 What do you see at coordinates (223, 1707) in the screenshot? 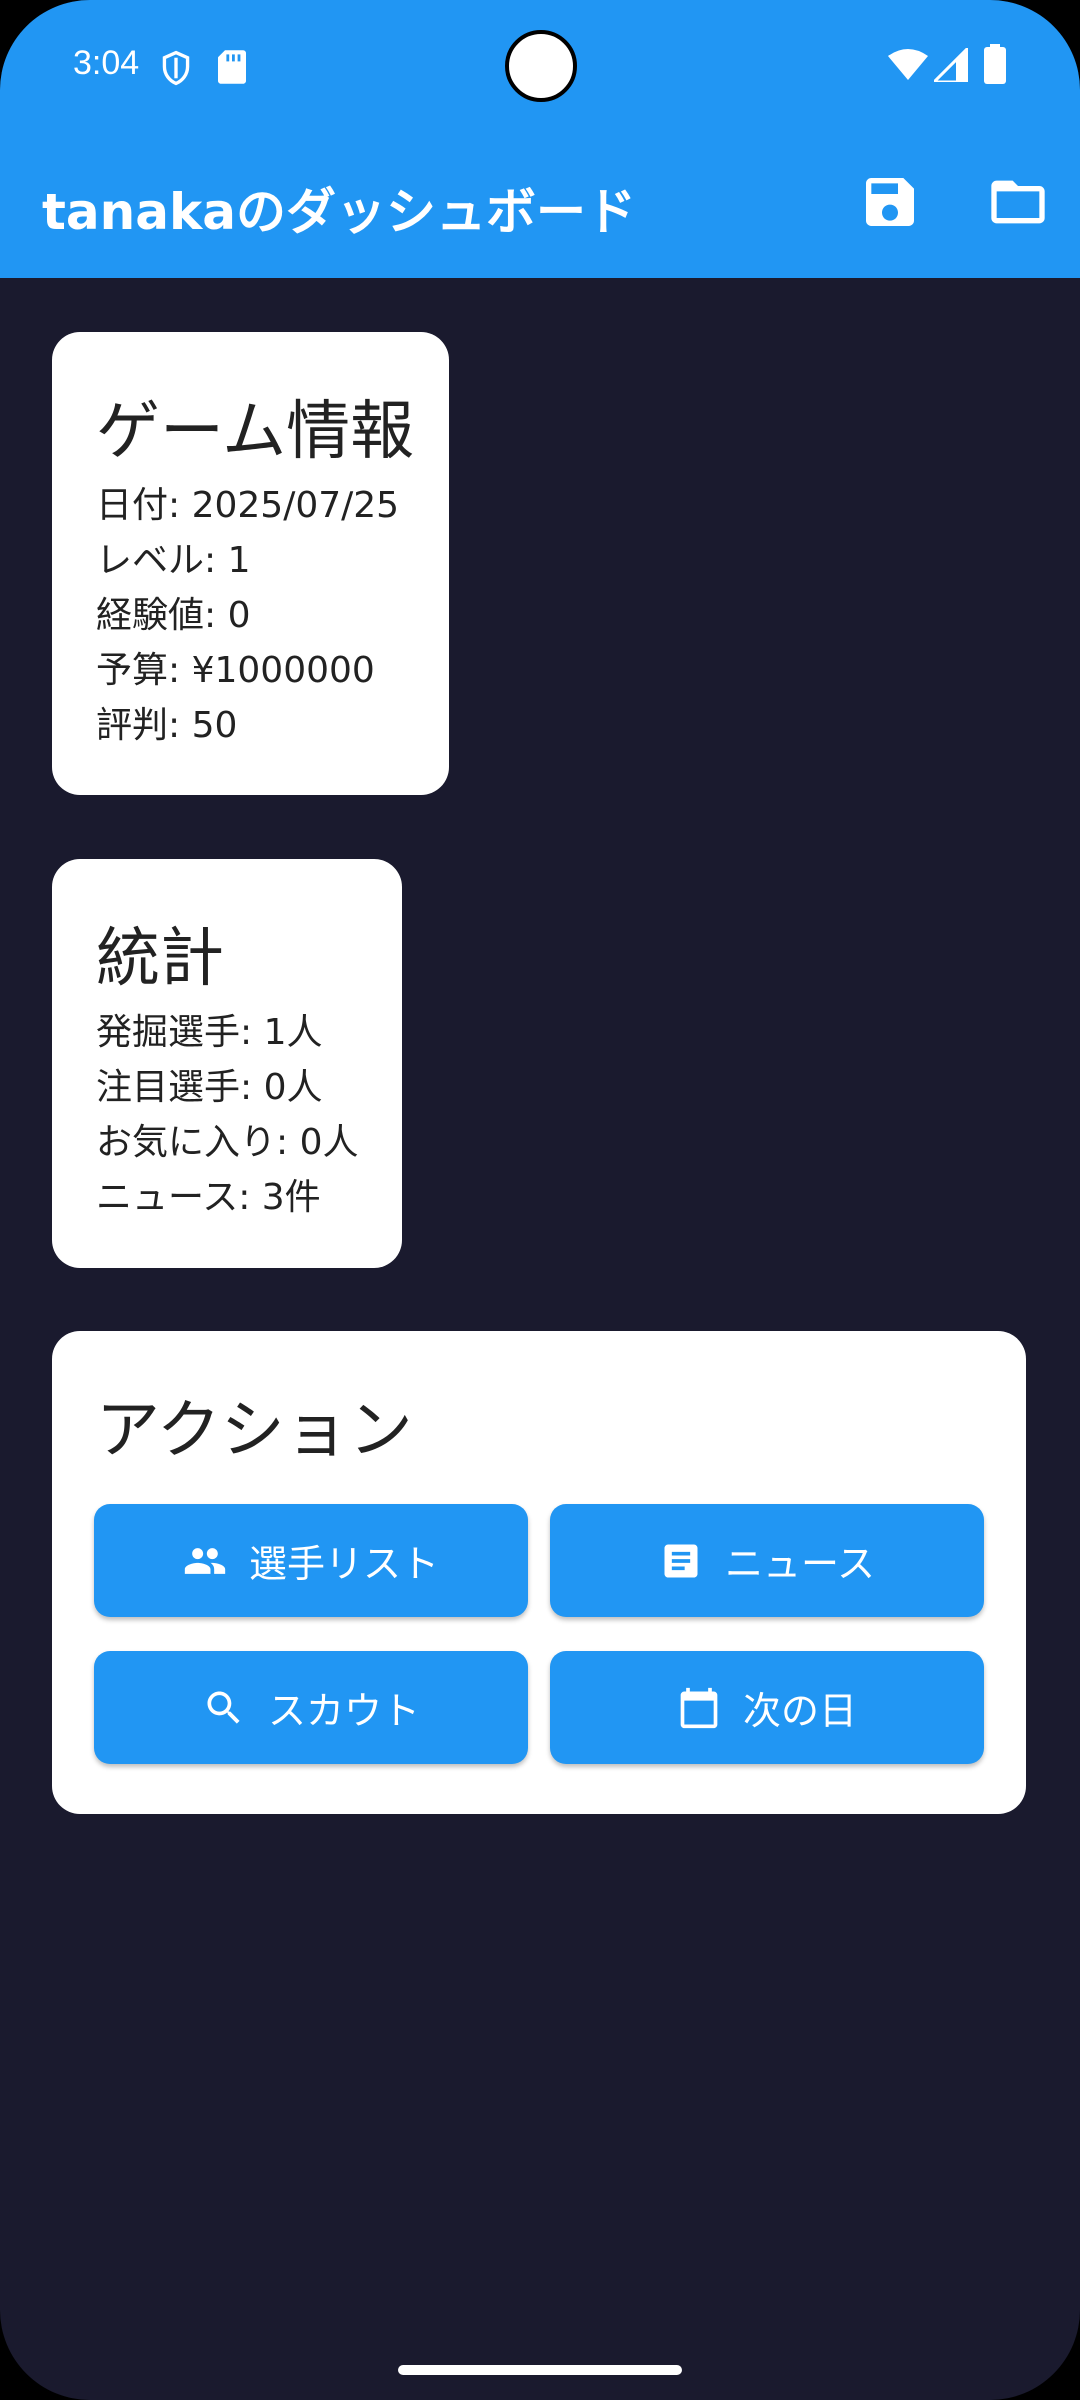
I see `search-icon` at bounding box center [223, 1707].